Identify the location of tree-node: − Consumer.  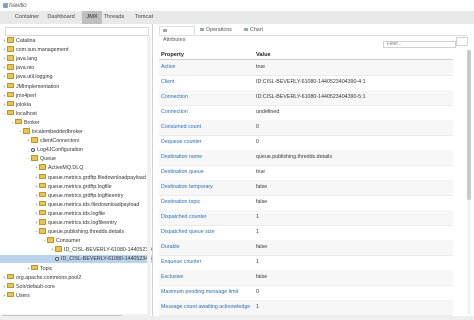
(40, 241).